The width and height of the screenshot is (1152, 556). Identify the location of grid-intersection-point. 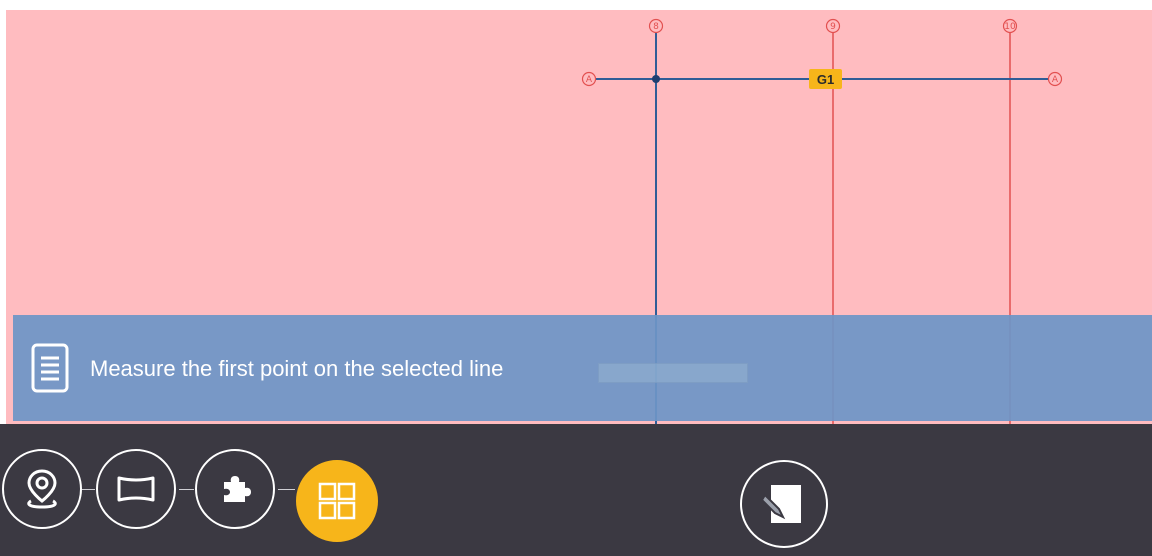
(656, 79).